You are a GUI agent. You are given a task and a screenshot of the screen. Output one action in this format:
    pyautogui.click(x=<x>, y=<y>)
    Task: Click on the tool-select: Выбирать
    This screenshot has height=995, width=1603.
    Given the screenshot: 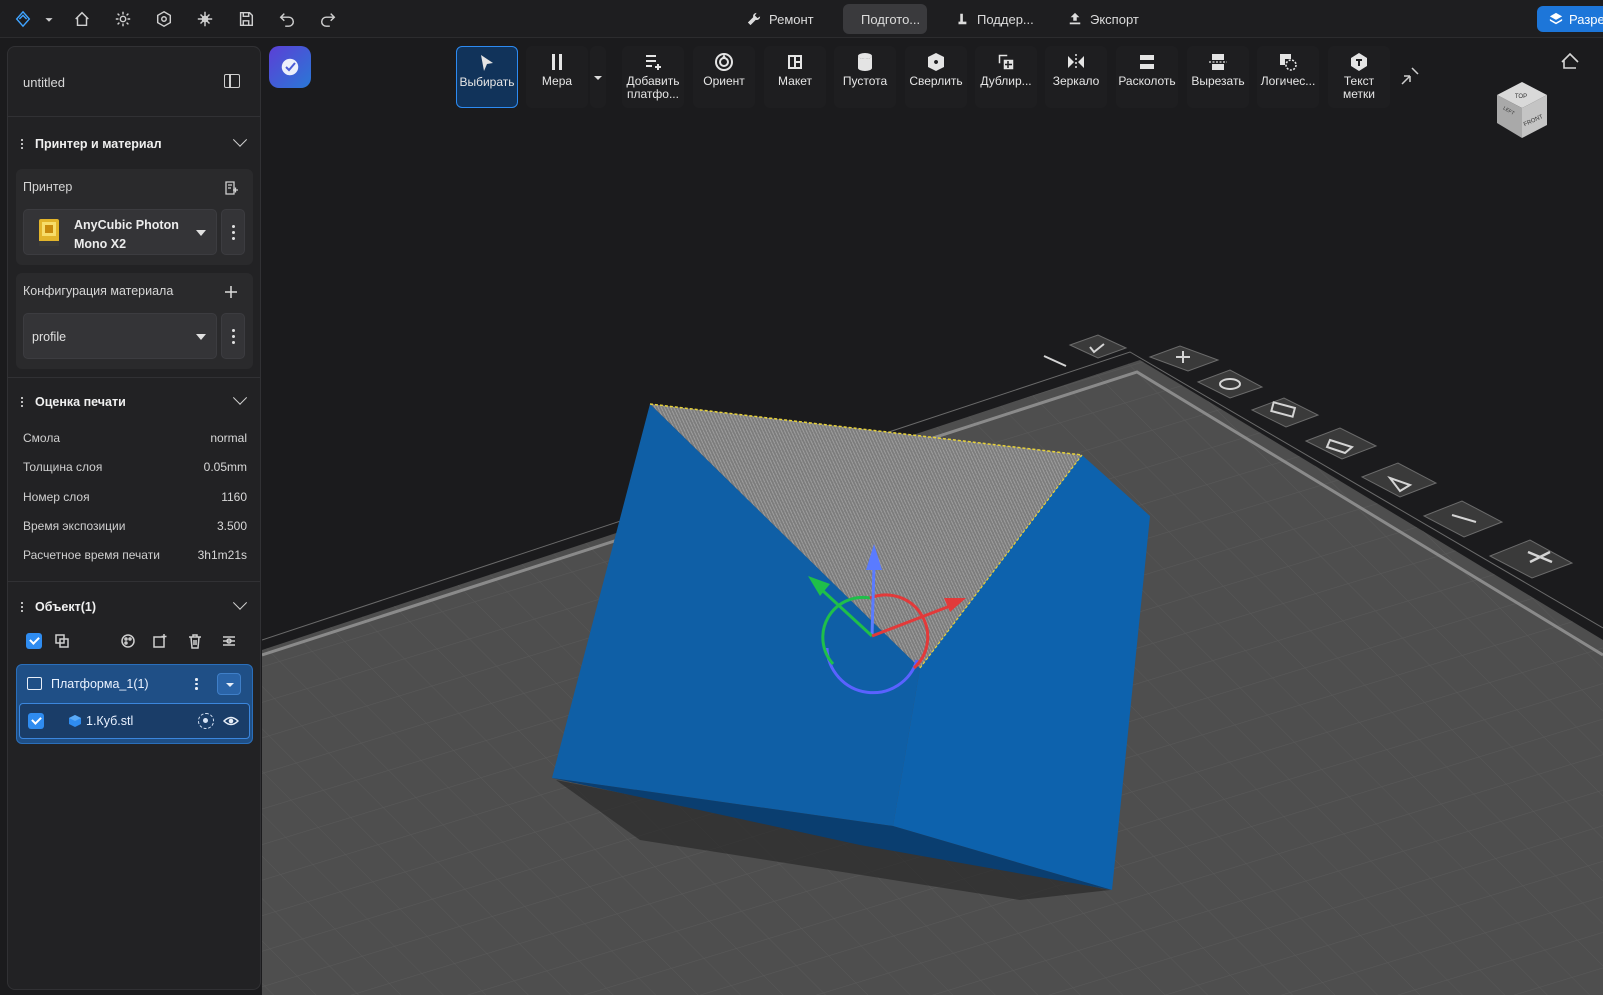 What is the action you would take?
    pyautogui.click(x=487, y=77)
    